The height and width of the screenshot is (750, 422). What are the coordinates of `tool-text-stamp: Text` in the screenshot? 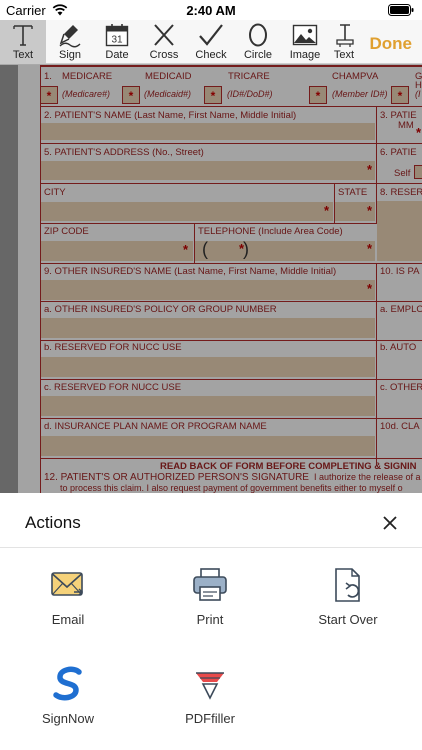 It's located at (344, 42).